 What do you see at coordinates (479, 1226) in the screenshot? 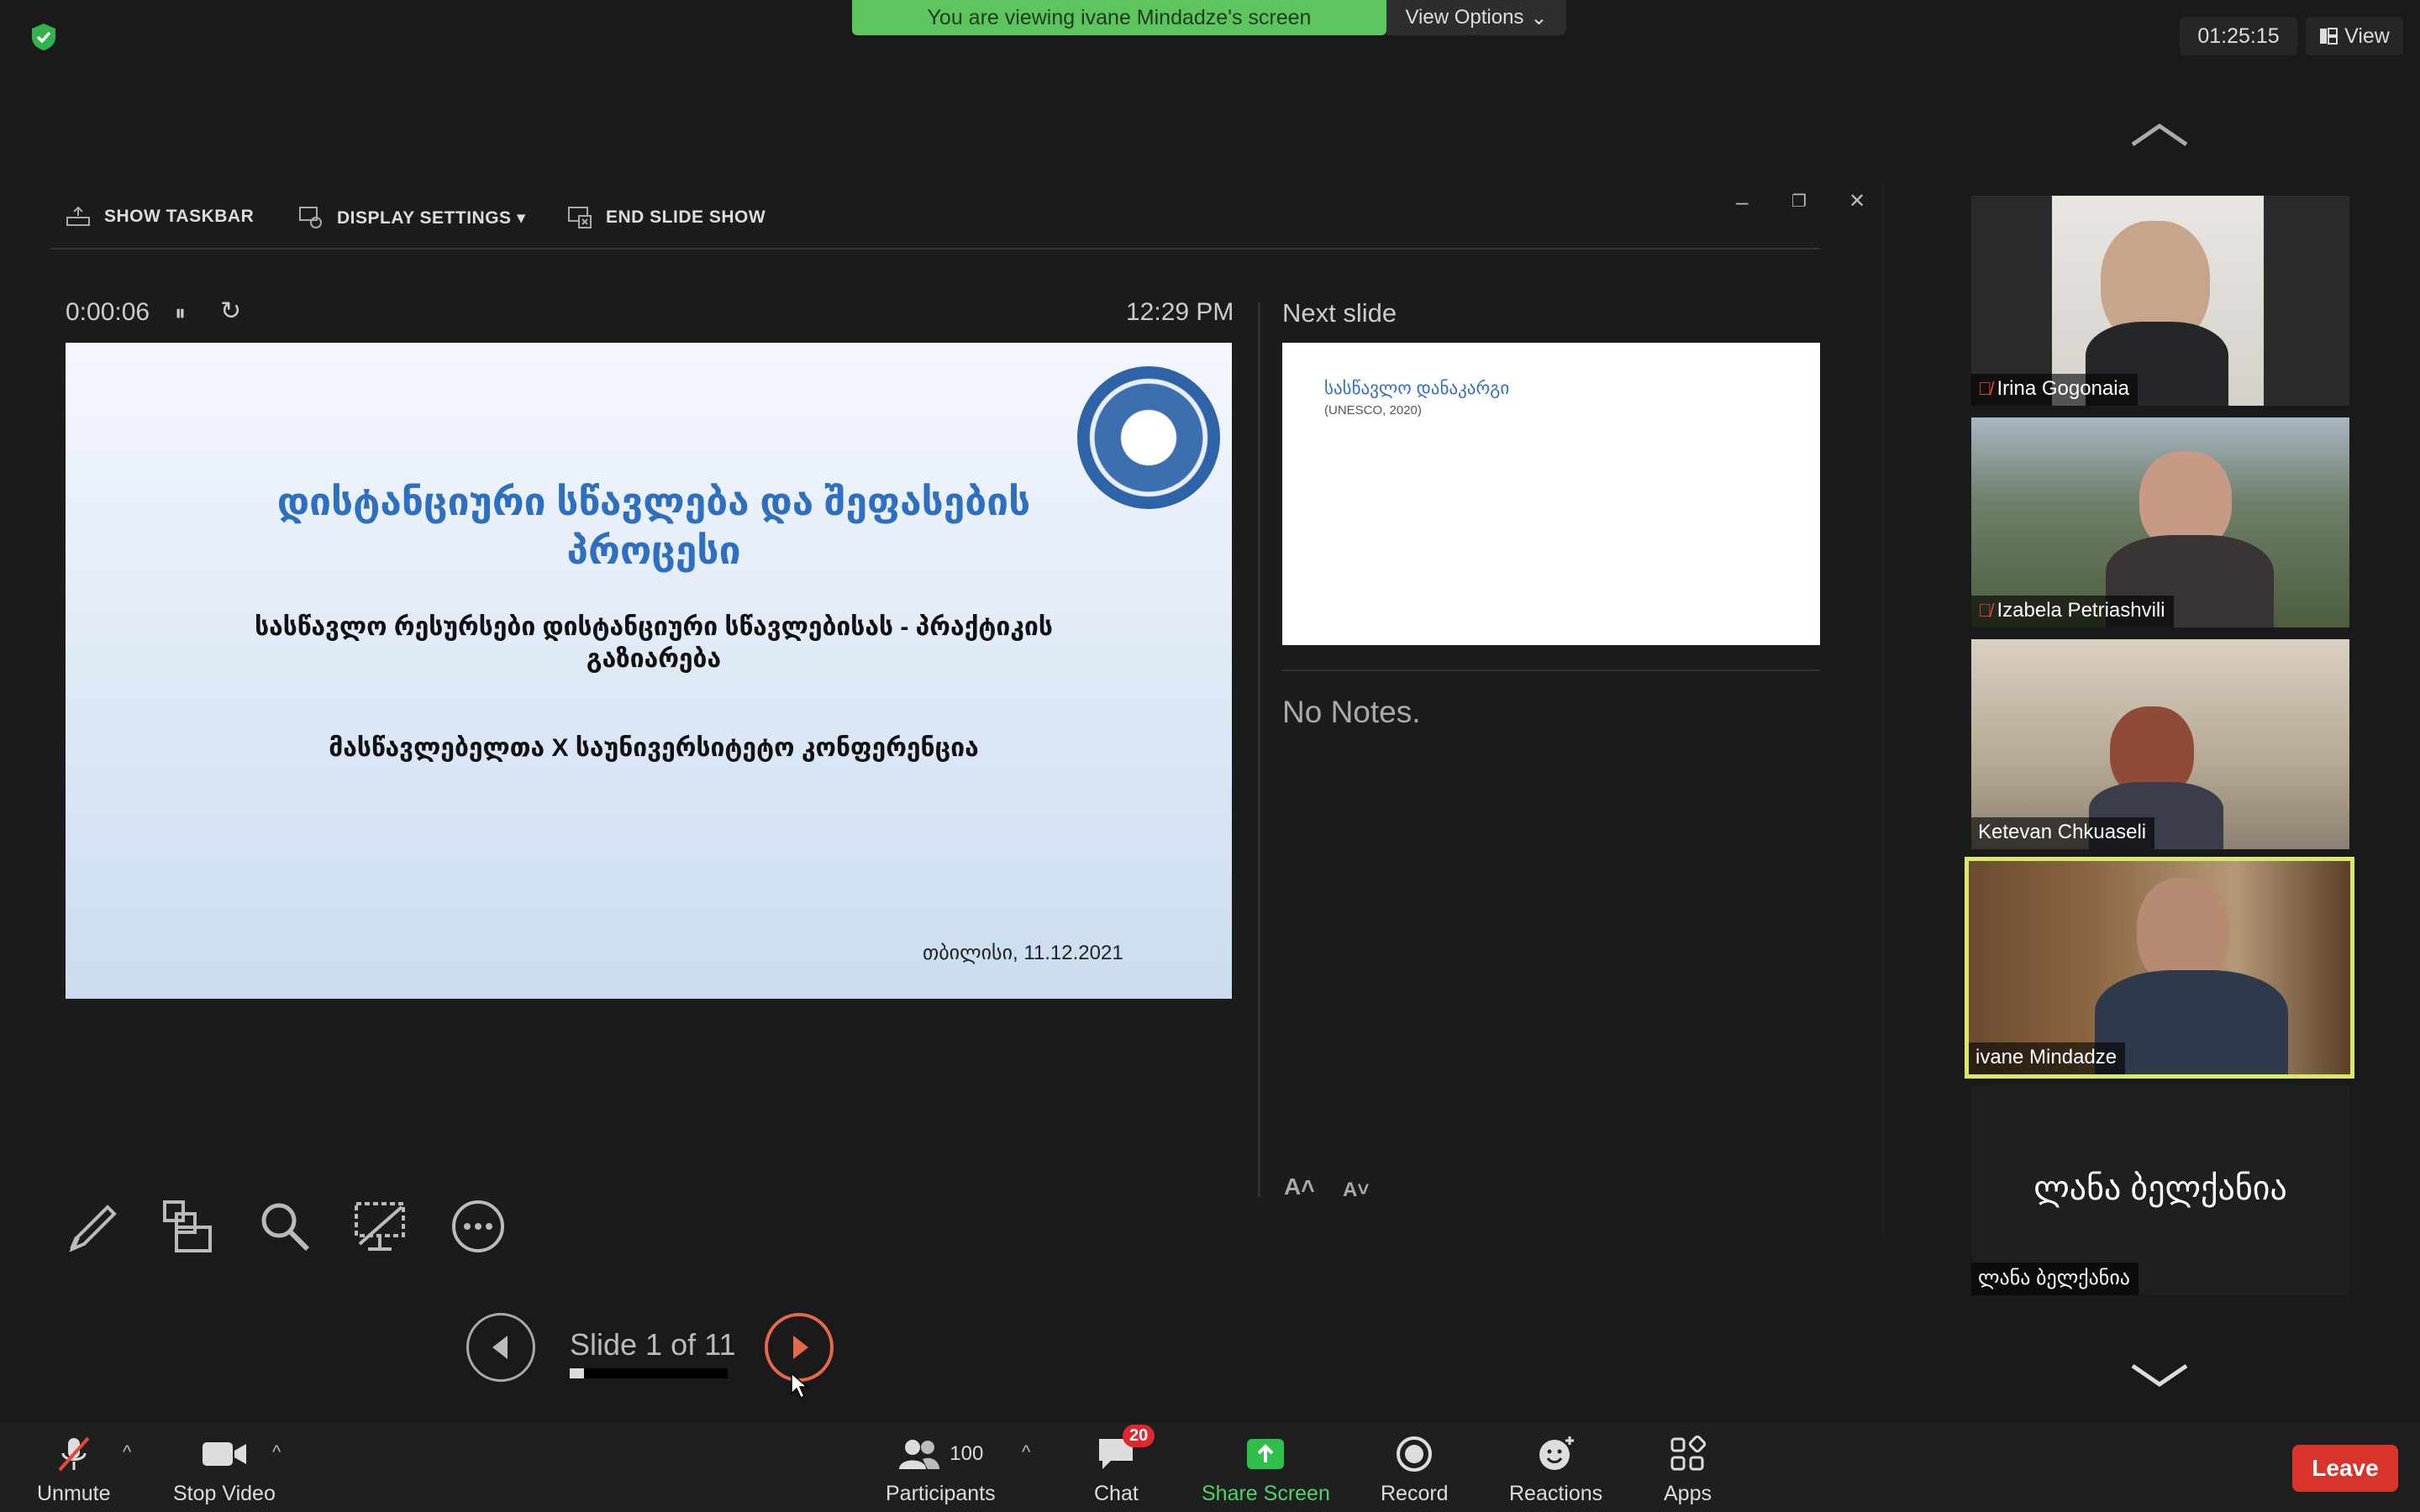
I see `more-options-icon` at bounding box center [479, 1226].